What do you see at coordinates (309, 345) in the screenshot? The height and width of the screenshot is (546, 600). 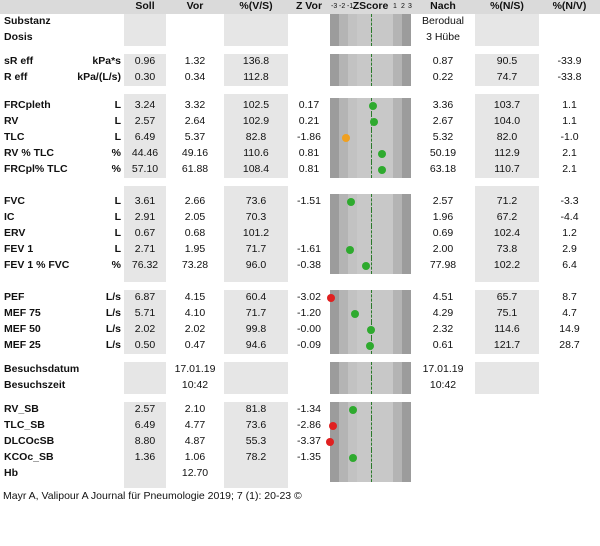 I see `value-cell: -0.09` at bounding box center [309, 345].